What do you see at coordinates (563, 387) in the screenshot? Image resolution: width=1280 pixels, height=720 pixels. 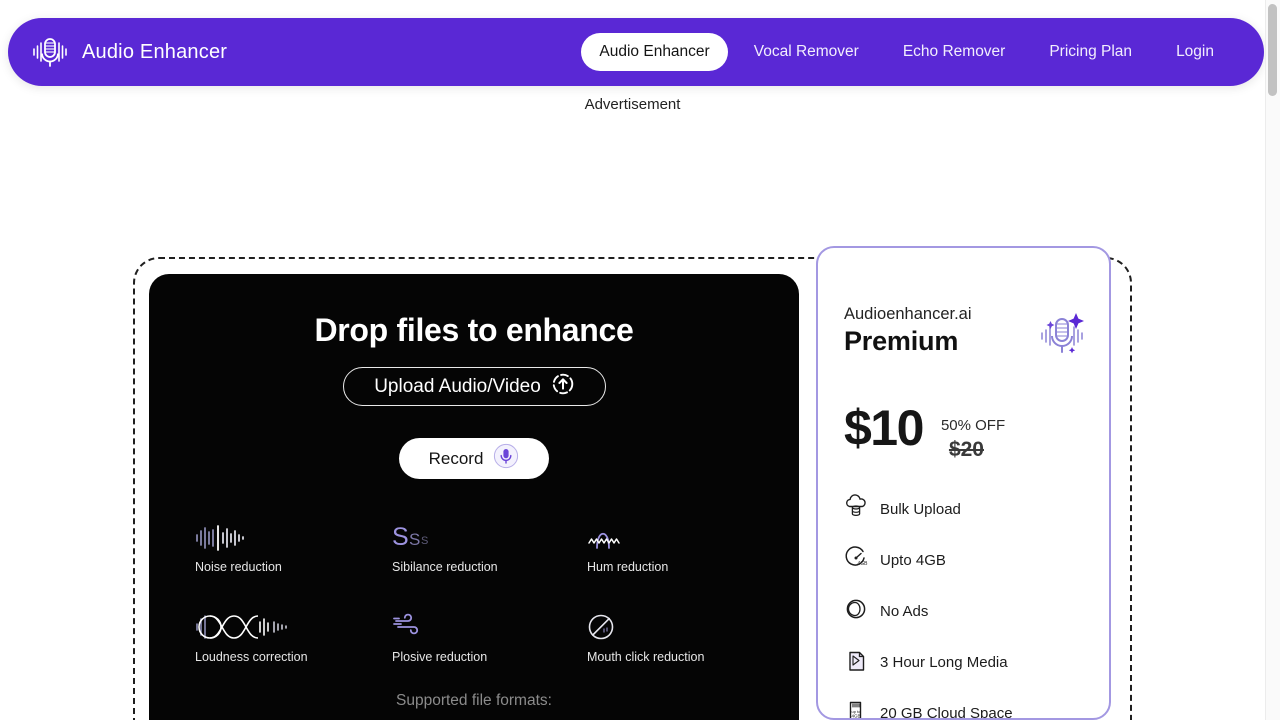 I see `upload-arrow-circle-icon` at bounding box center [563, 387].